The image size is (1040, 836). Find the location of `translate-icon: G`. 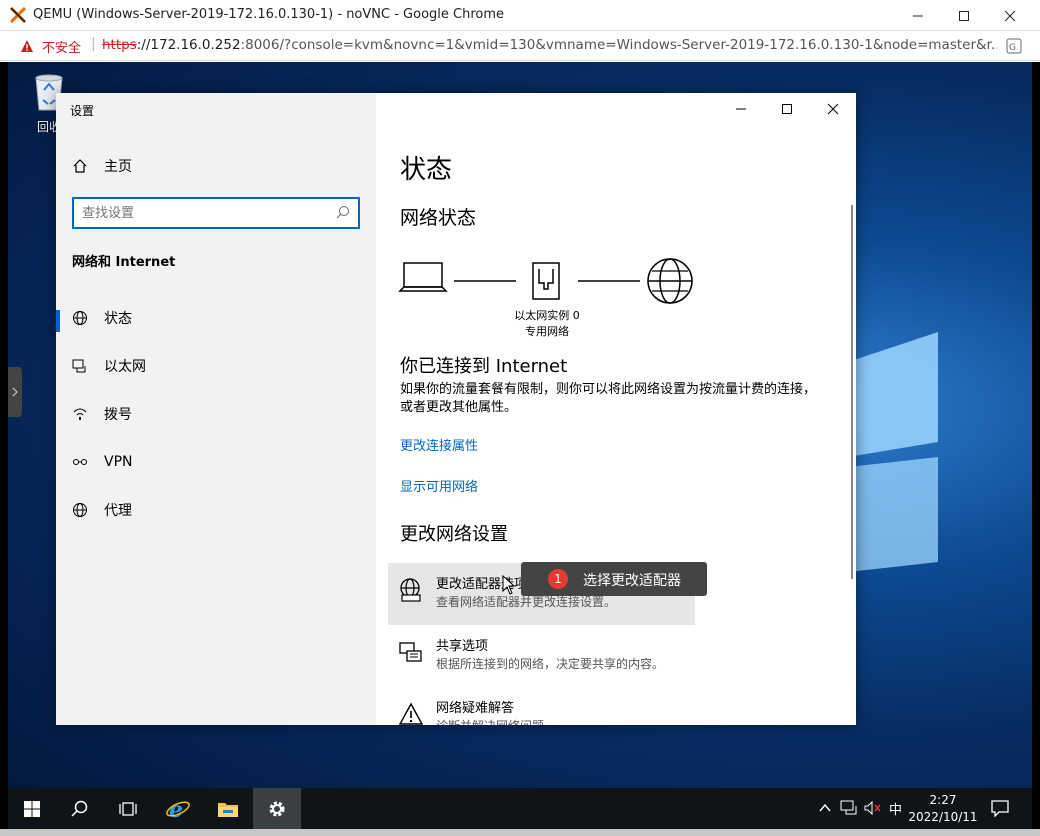

translate-icon: G is located at coordinates (1014, 46).